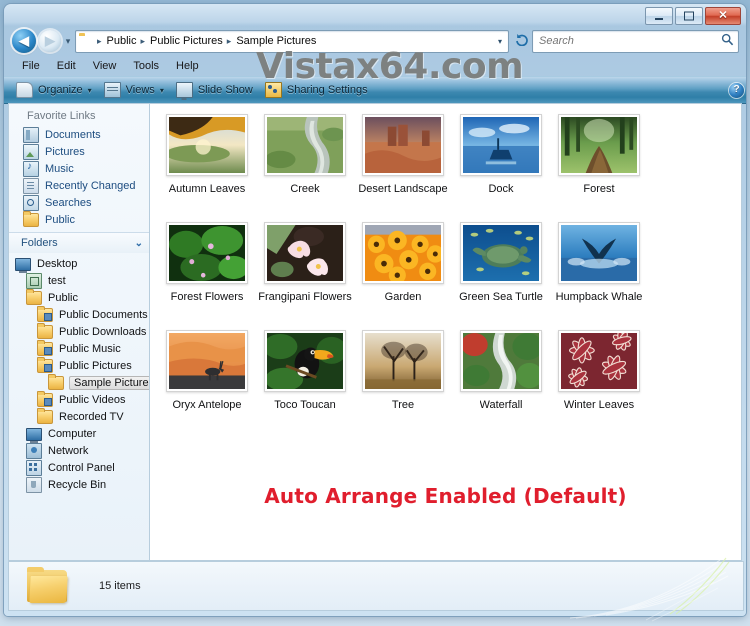 The image size is (750, 626). I want to click on tree-item-sample-pictures: Sample Pictures, so click(79, 382).